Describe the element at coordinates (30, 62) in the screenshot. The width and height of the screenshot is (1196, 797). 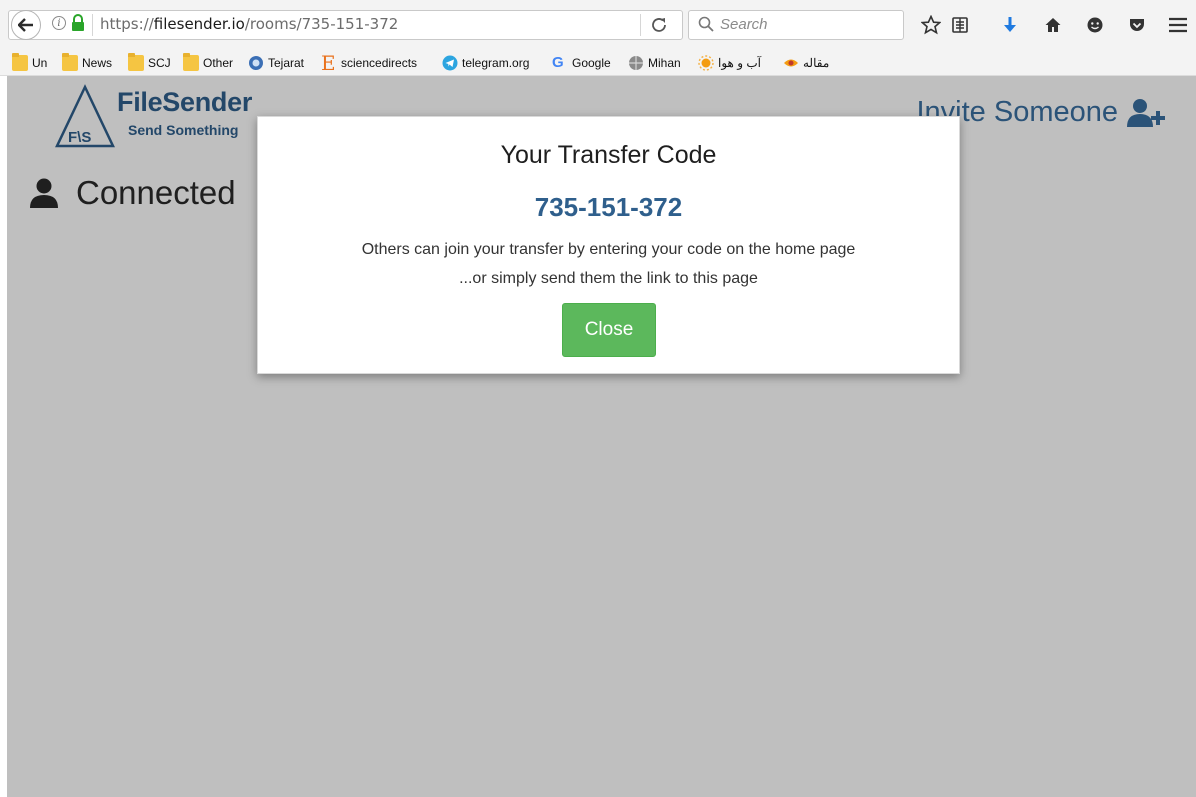
I see `bookmark-item: Un` at that location.